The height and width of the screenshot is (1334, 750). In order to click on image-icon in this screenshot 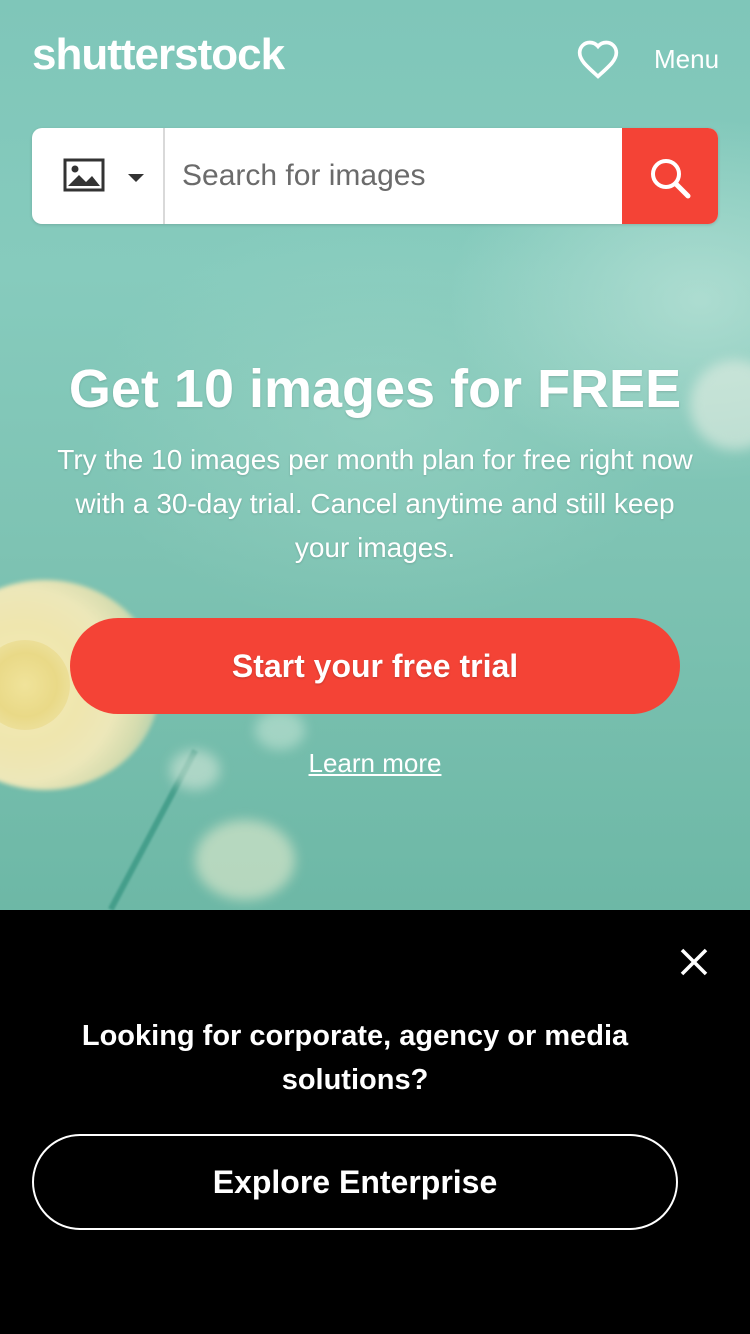, I will do `click(84, 175)`.